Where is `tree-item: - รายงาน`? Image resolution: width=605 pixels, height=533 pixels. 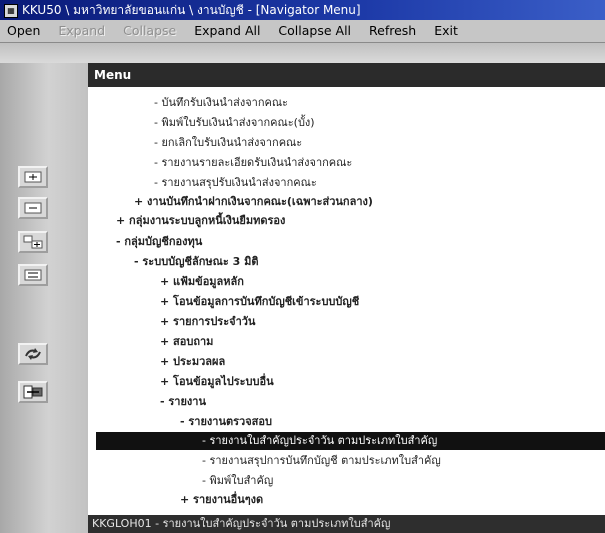 tree-item: - รายงาน is located at coordinates (183, 402).